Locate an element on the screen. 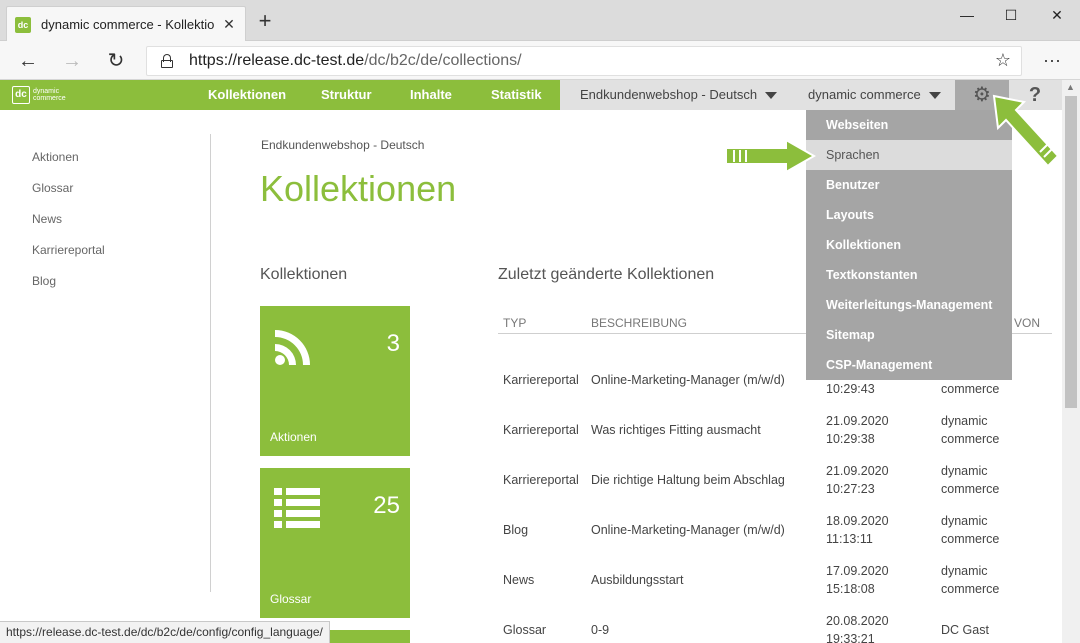  collections-section-title: Kollektionen is located at coordinates (304, 274).